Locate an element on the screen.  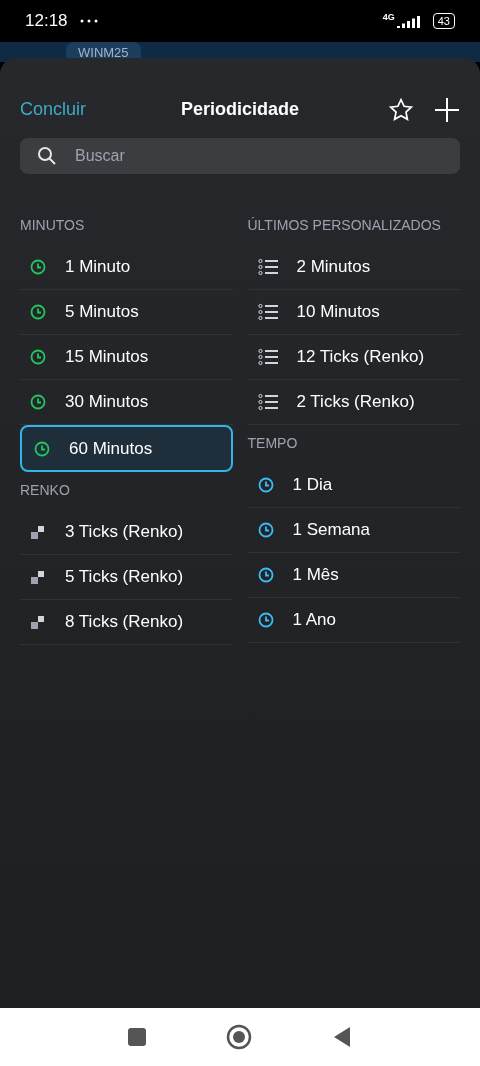
timeframe-item: 1 Mês is located at coordinates (353, 575).